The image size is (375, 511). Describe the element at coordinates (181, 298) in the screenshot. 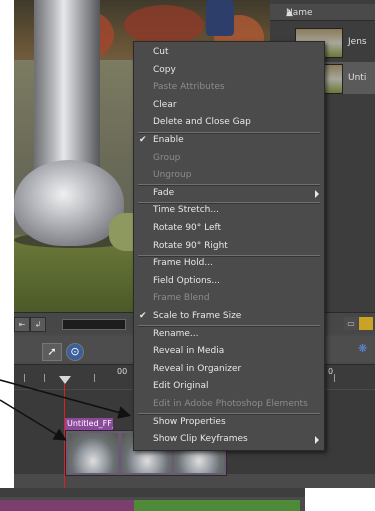

I see `menu-item-label: Frame Blend` at that location.